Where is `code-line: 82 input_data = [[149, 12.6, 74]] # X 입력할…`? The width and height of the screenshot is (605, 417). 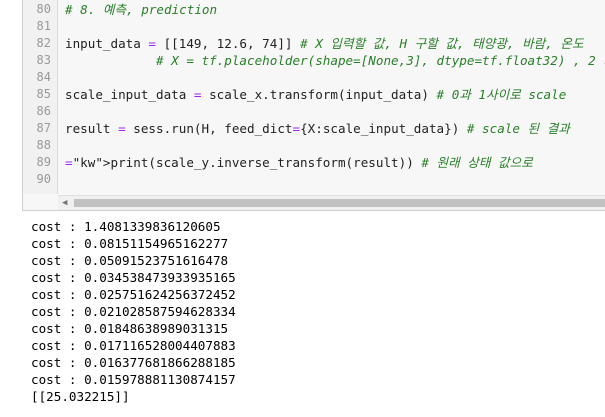 code-line: 82 input_data = [[149, 12.6, 74]] # X 입력할… is located at coordinates (314, 43).